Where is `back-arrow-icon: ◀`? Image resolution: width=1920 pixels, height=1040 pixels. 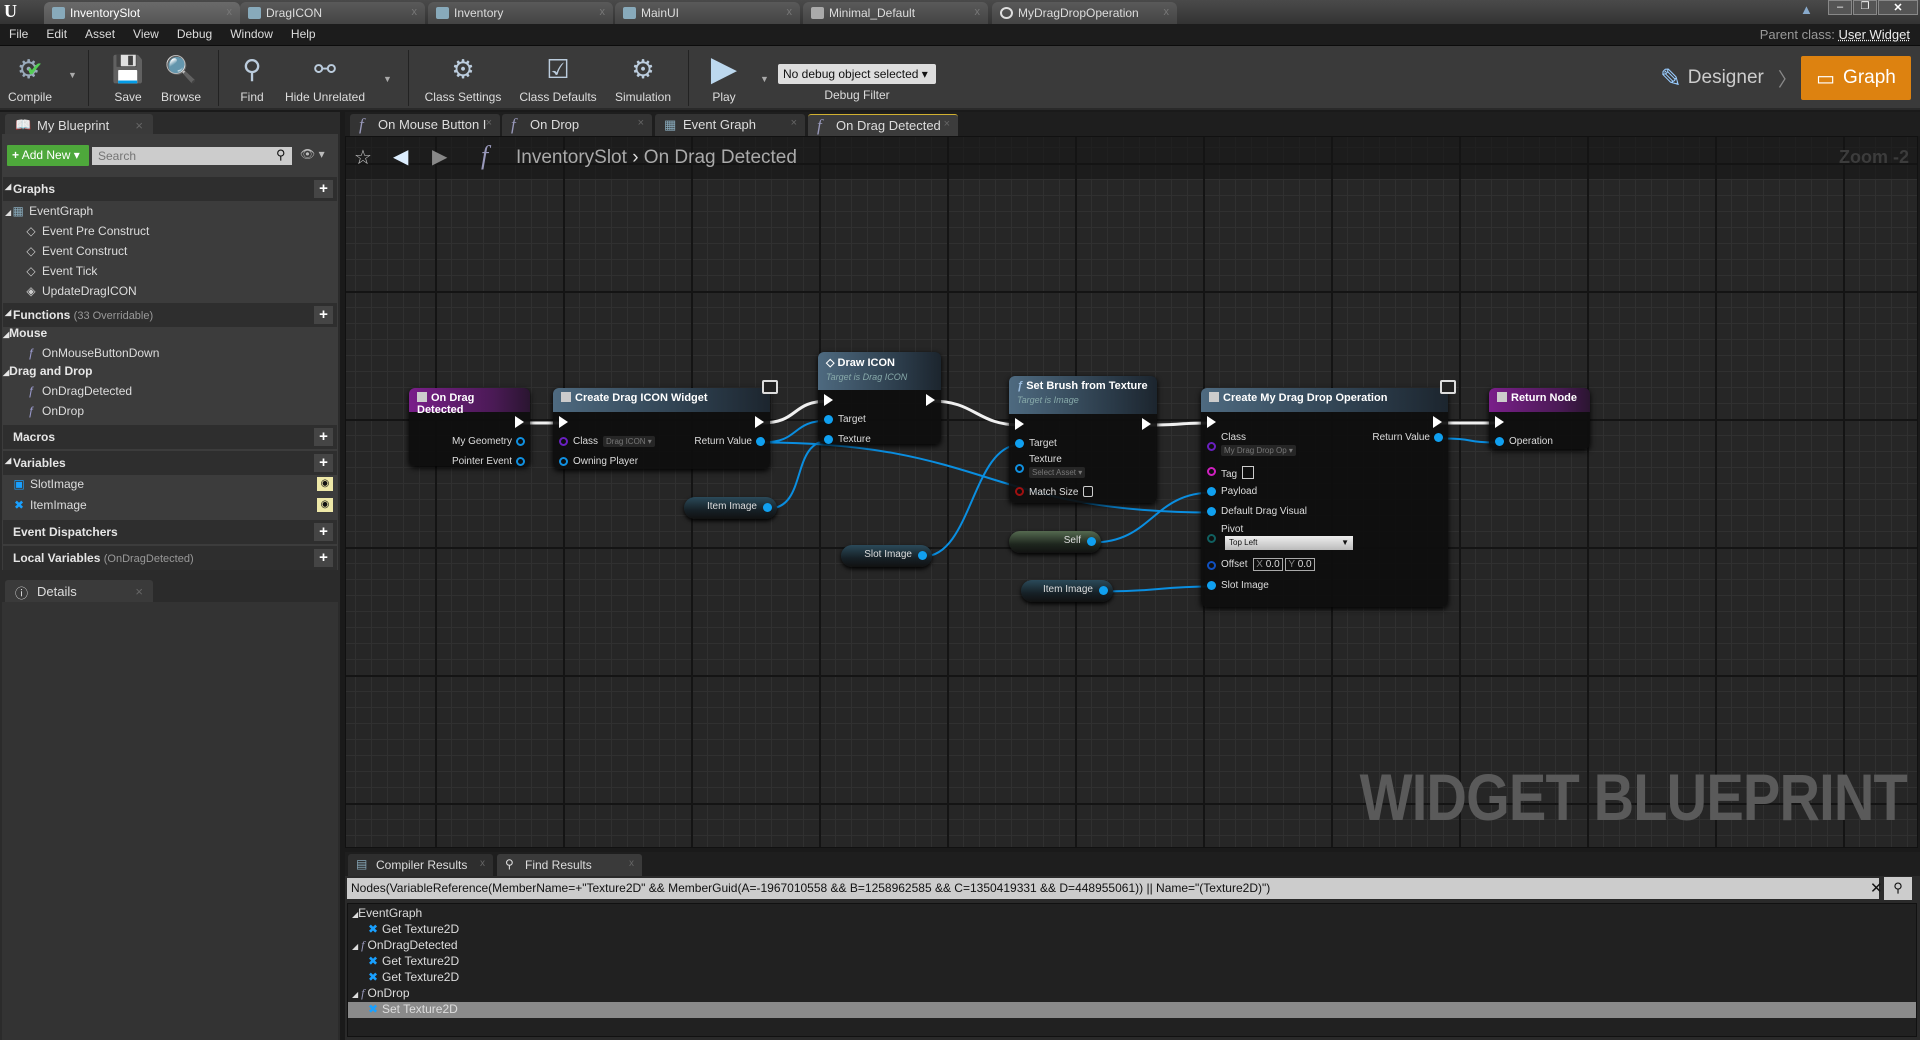 back-arrow-icon: ◀ is located at coordinates (400, 156).